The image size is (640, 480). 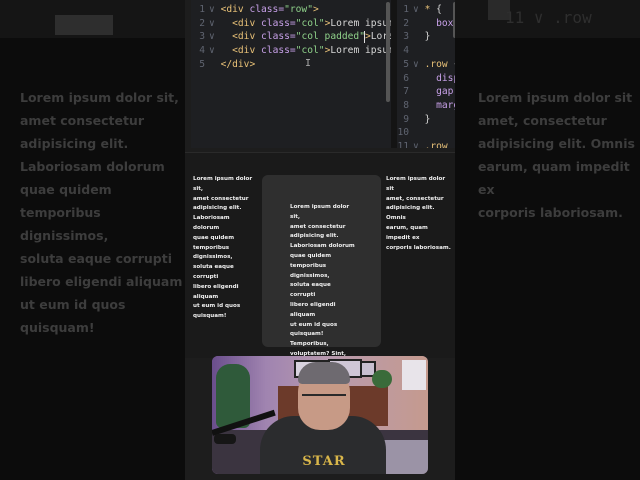 I want to click on code-line: 5 </div>, so click(x=223, y=65).